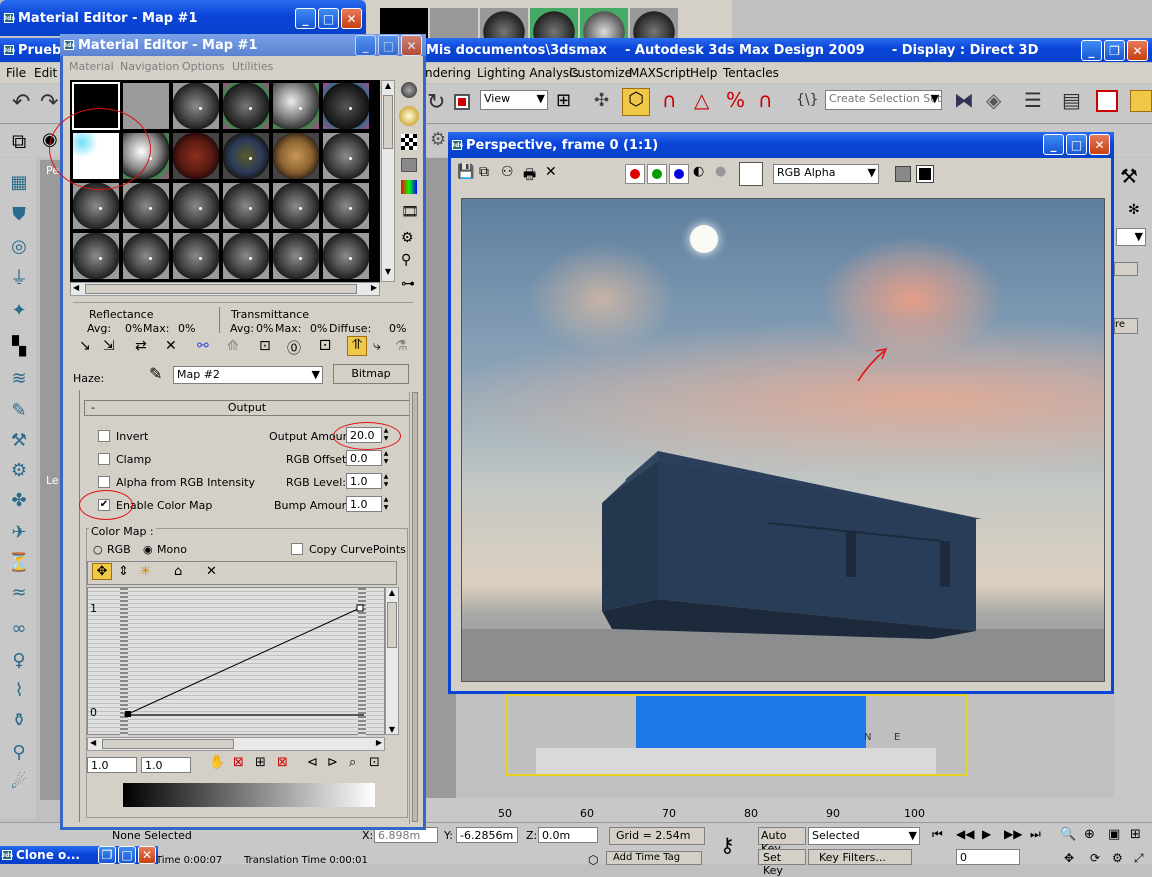 Image resolution: width=1152 pixels, height=877 pixels. What do you see at coordinates (765, 100) in the screenshot?
I see `spinner-snap-icon: ∩` at bounding box center [765, 100].